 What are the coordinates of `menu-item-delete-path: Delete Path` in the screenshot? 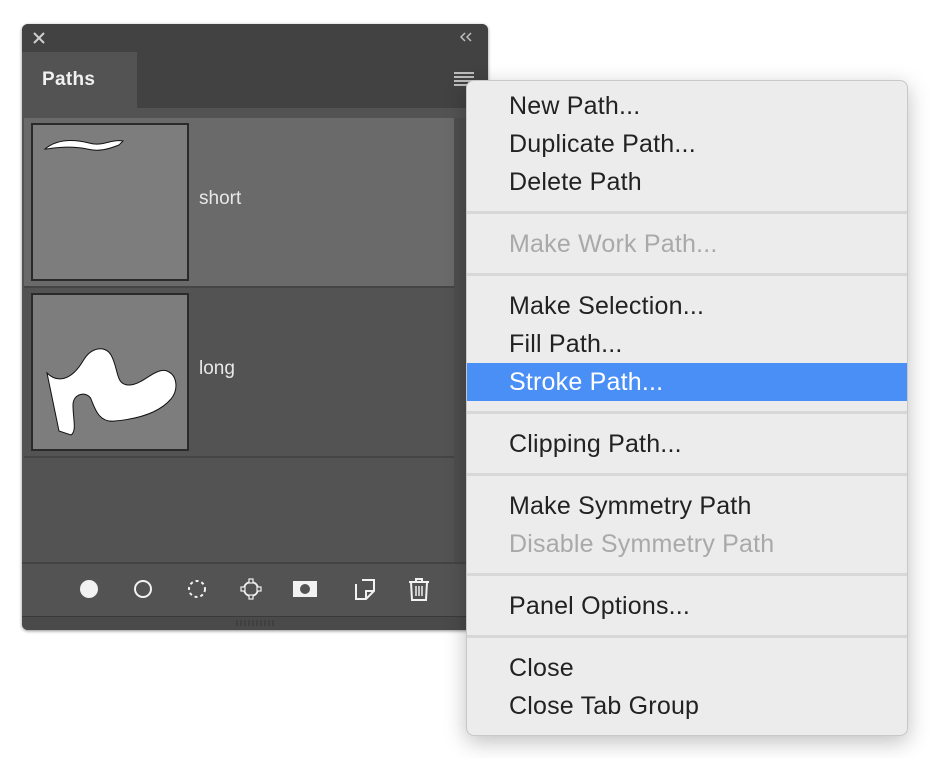 It's located at (687, 182).